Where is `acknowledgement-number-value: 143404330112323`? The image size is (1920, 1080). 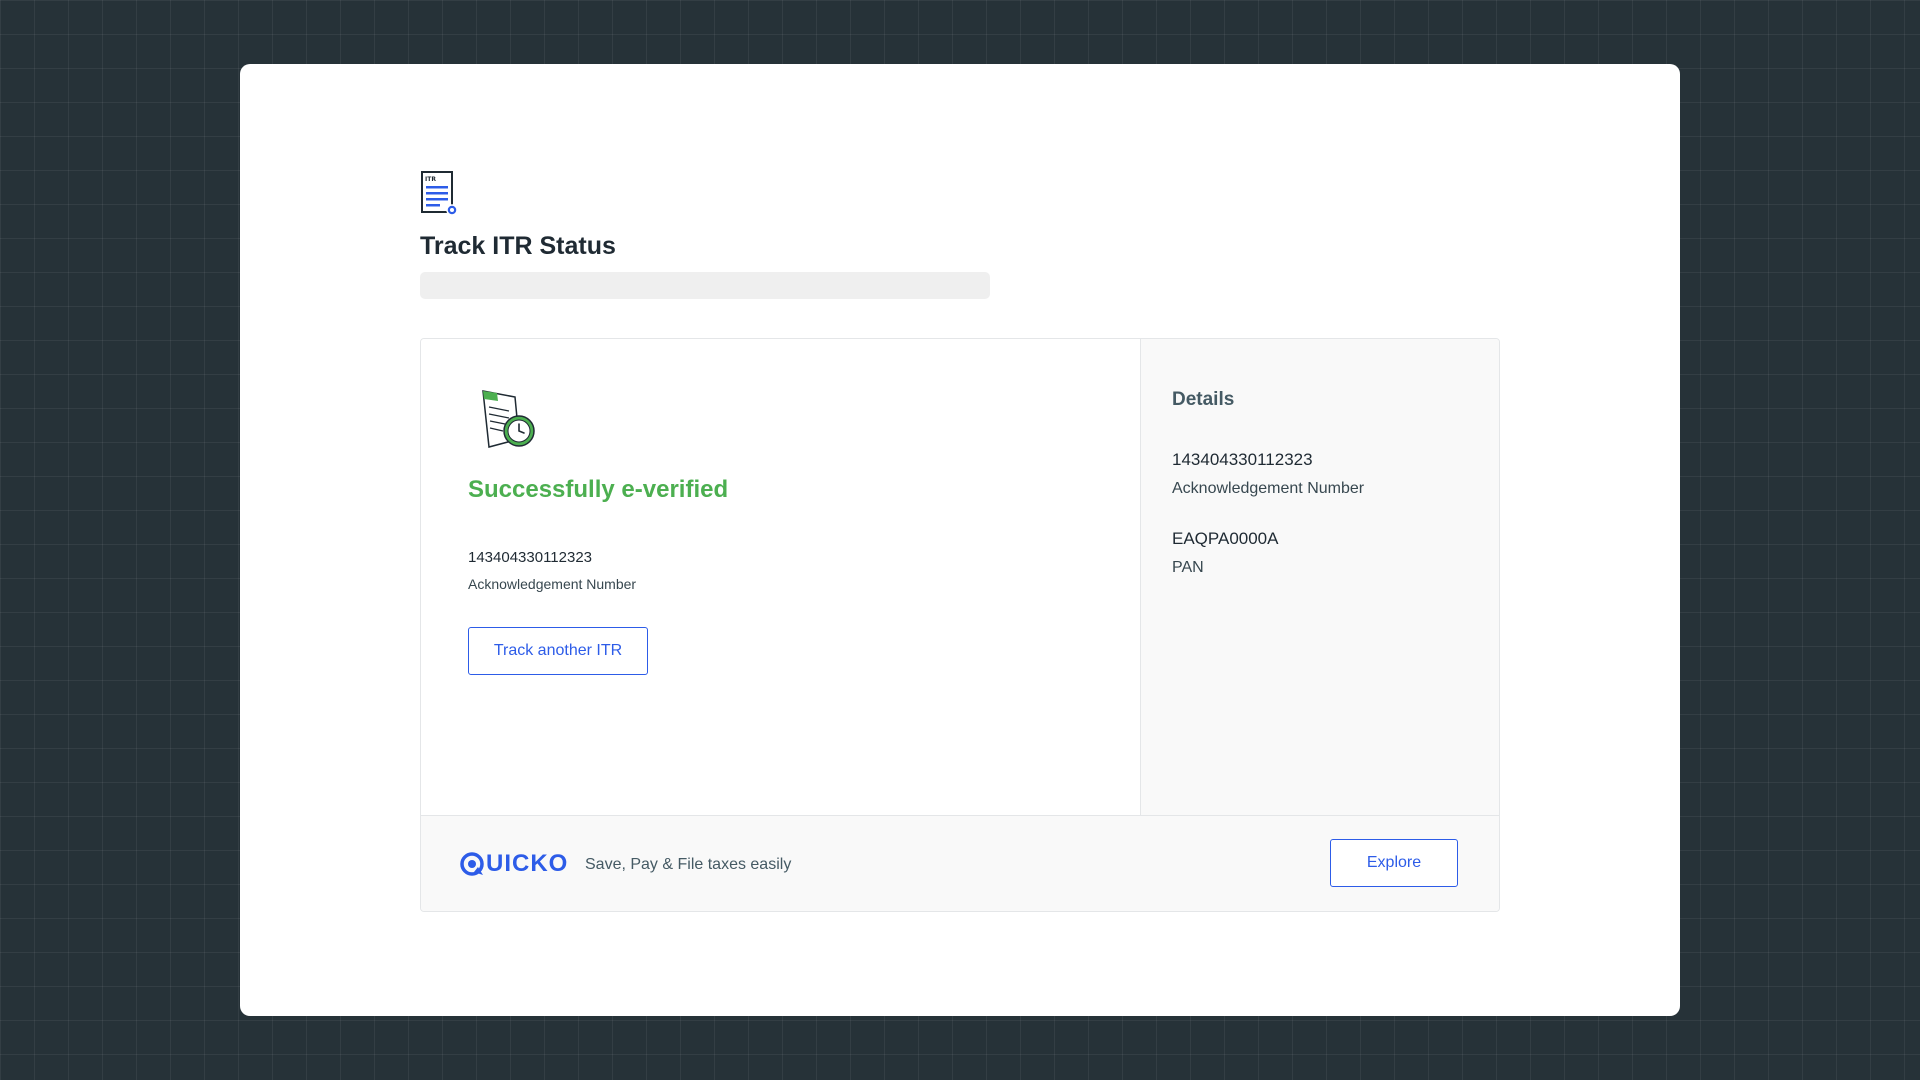 acknowledgement-number-value: 143404330112323 is located at coordinates (530, 557).